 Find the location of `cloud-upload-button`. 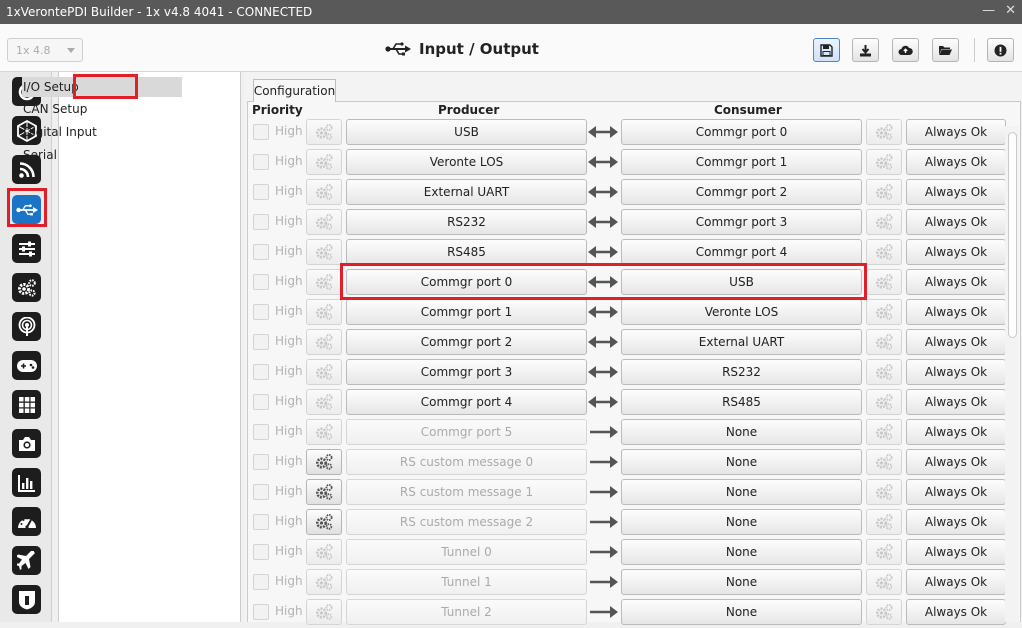

cloud-upload-button is located at coordinates (905, 50).